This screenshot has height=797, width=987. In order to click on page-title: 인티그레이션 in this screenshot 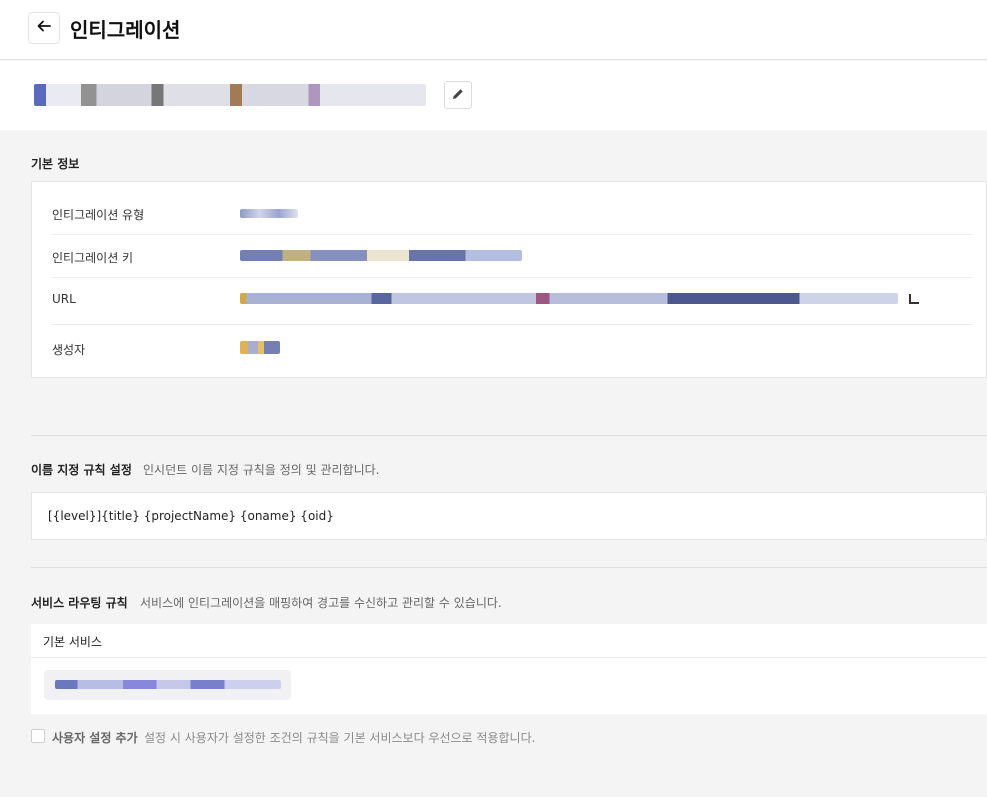, I will do `click(125, 30)`.